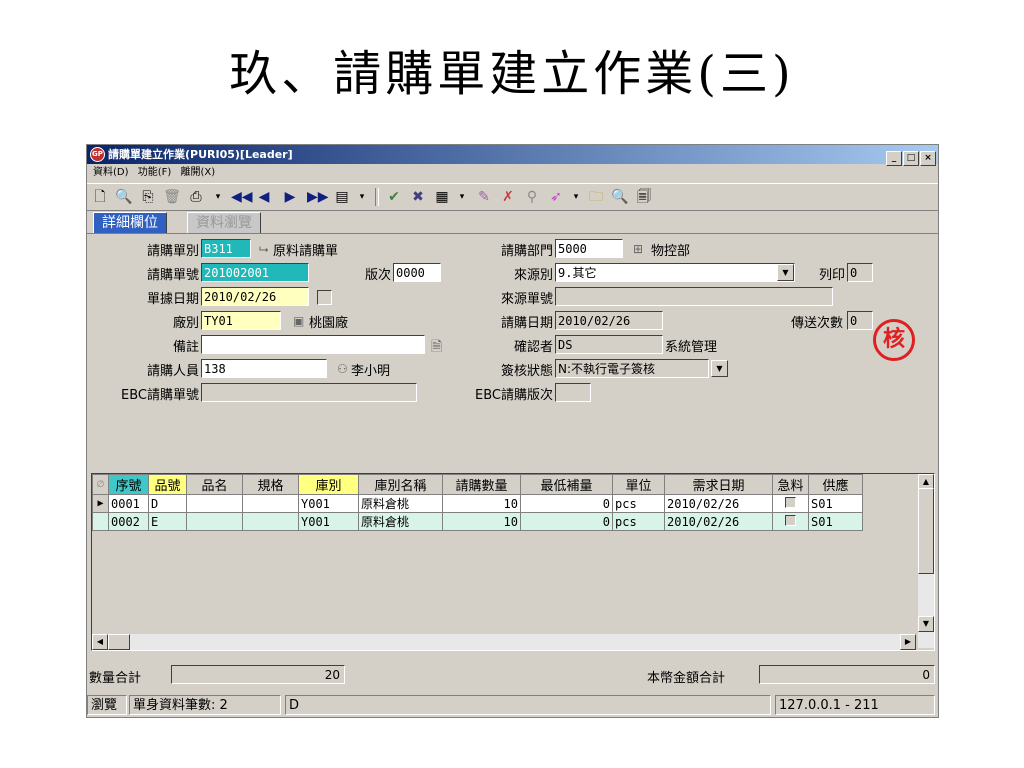 This screenshot has width=1024, height=768. Describe the element at coordinates (148, 197) in the screenshot. I see `copy-icon: ⎘` at that location.